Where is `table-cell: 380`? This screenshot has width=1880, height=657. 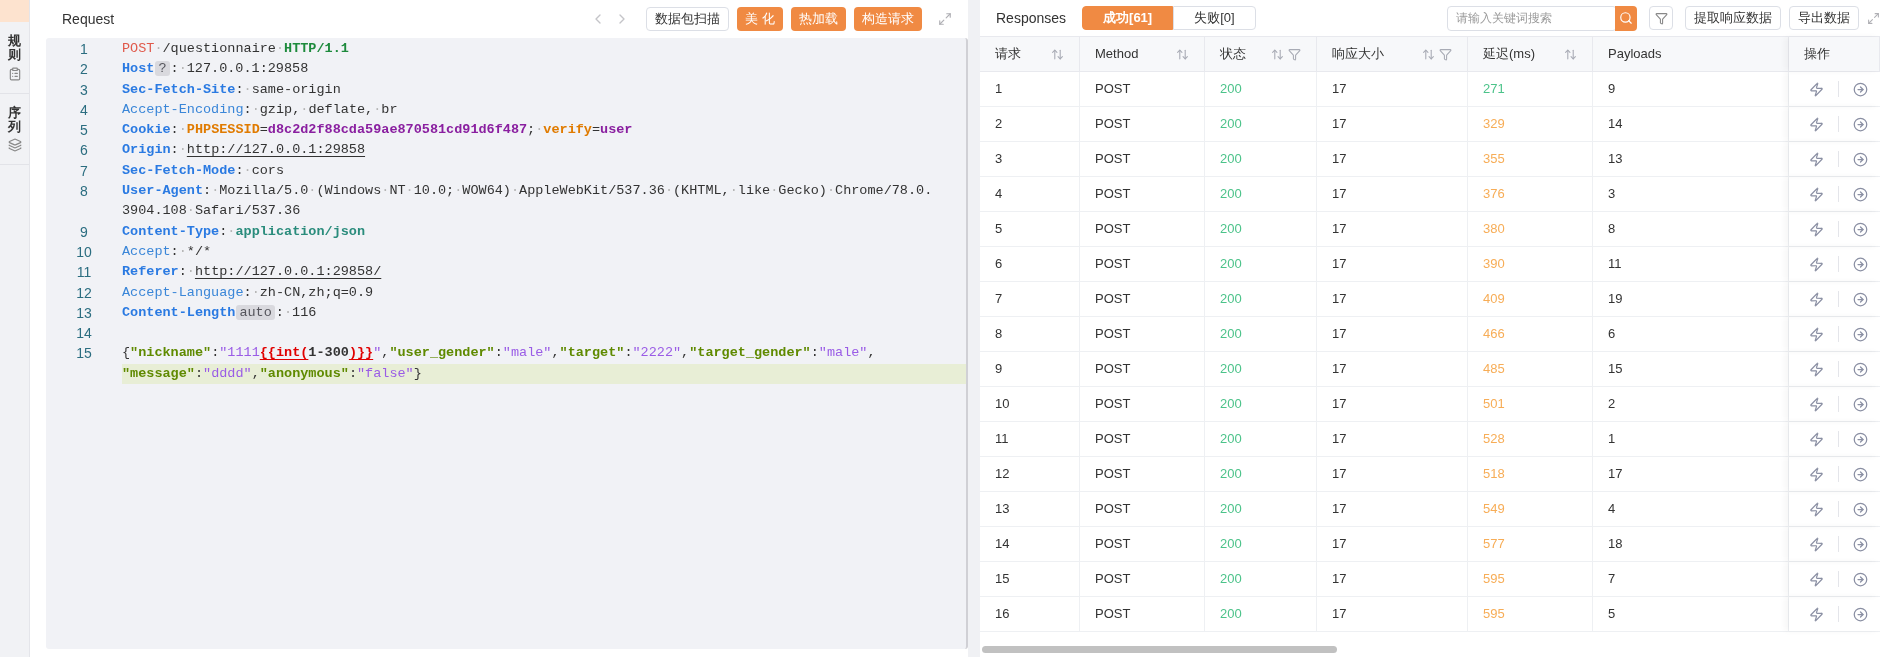
table-cell: 380 is located at coordinates (1530, 229).